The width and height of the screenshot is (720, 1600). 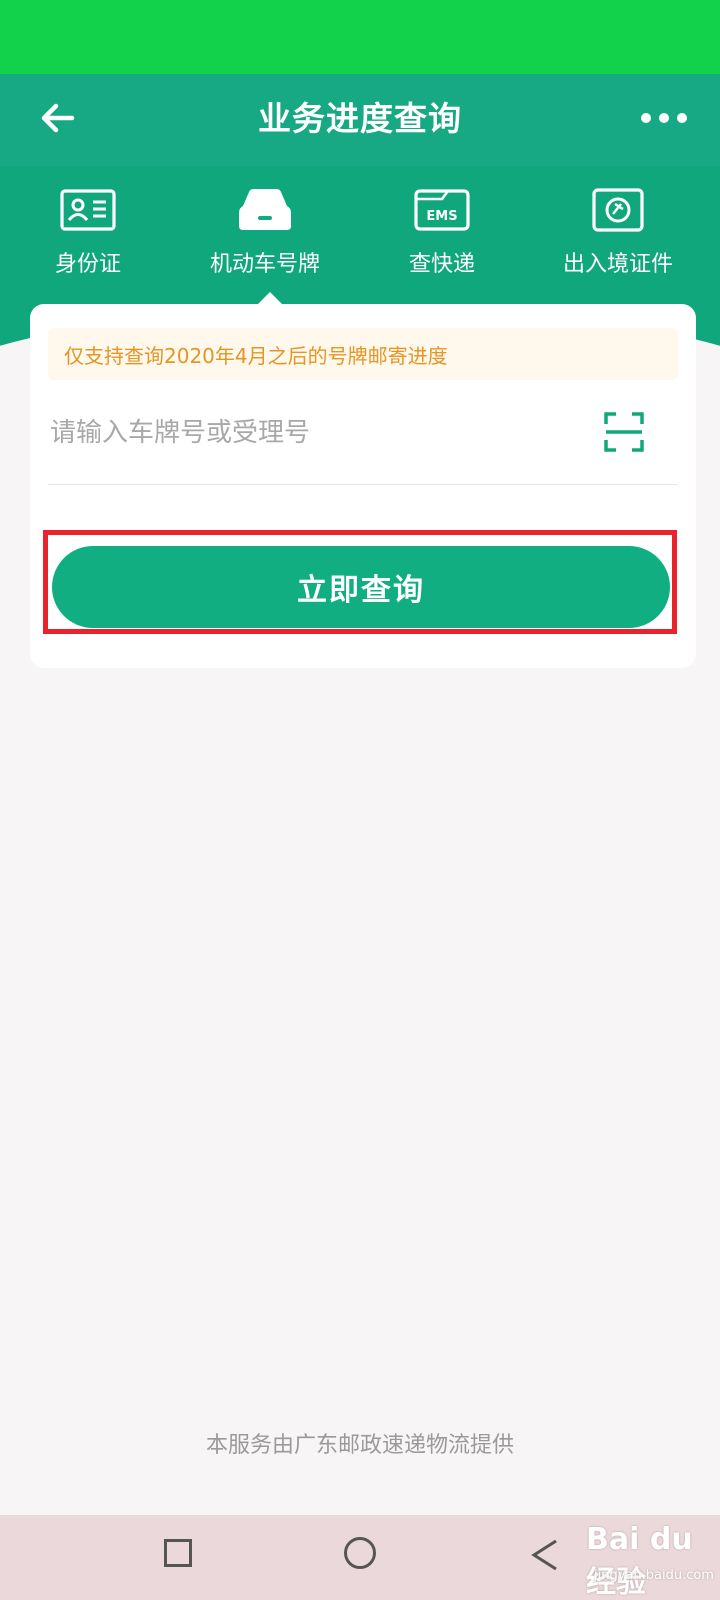 What do you see at coordinates (88, 233) in the screenshot?
I see `tab-id-card: 身份证` at bounding box center [88, 233].